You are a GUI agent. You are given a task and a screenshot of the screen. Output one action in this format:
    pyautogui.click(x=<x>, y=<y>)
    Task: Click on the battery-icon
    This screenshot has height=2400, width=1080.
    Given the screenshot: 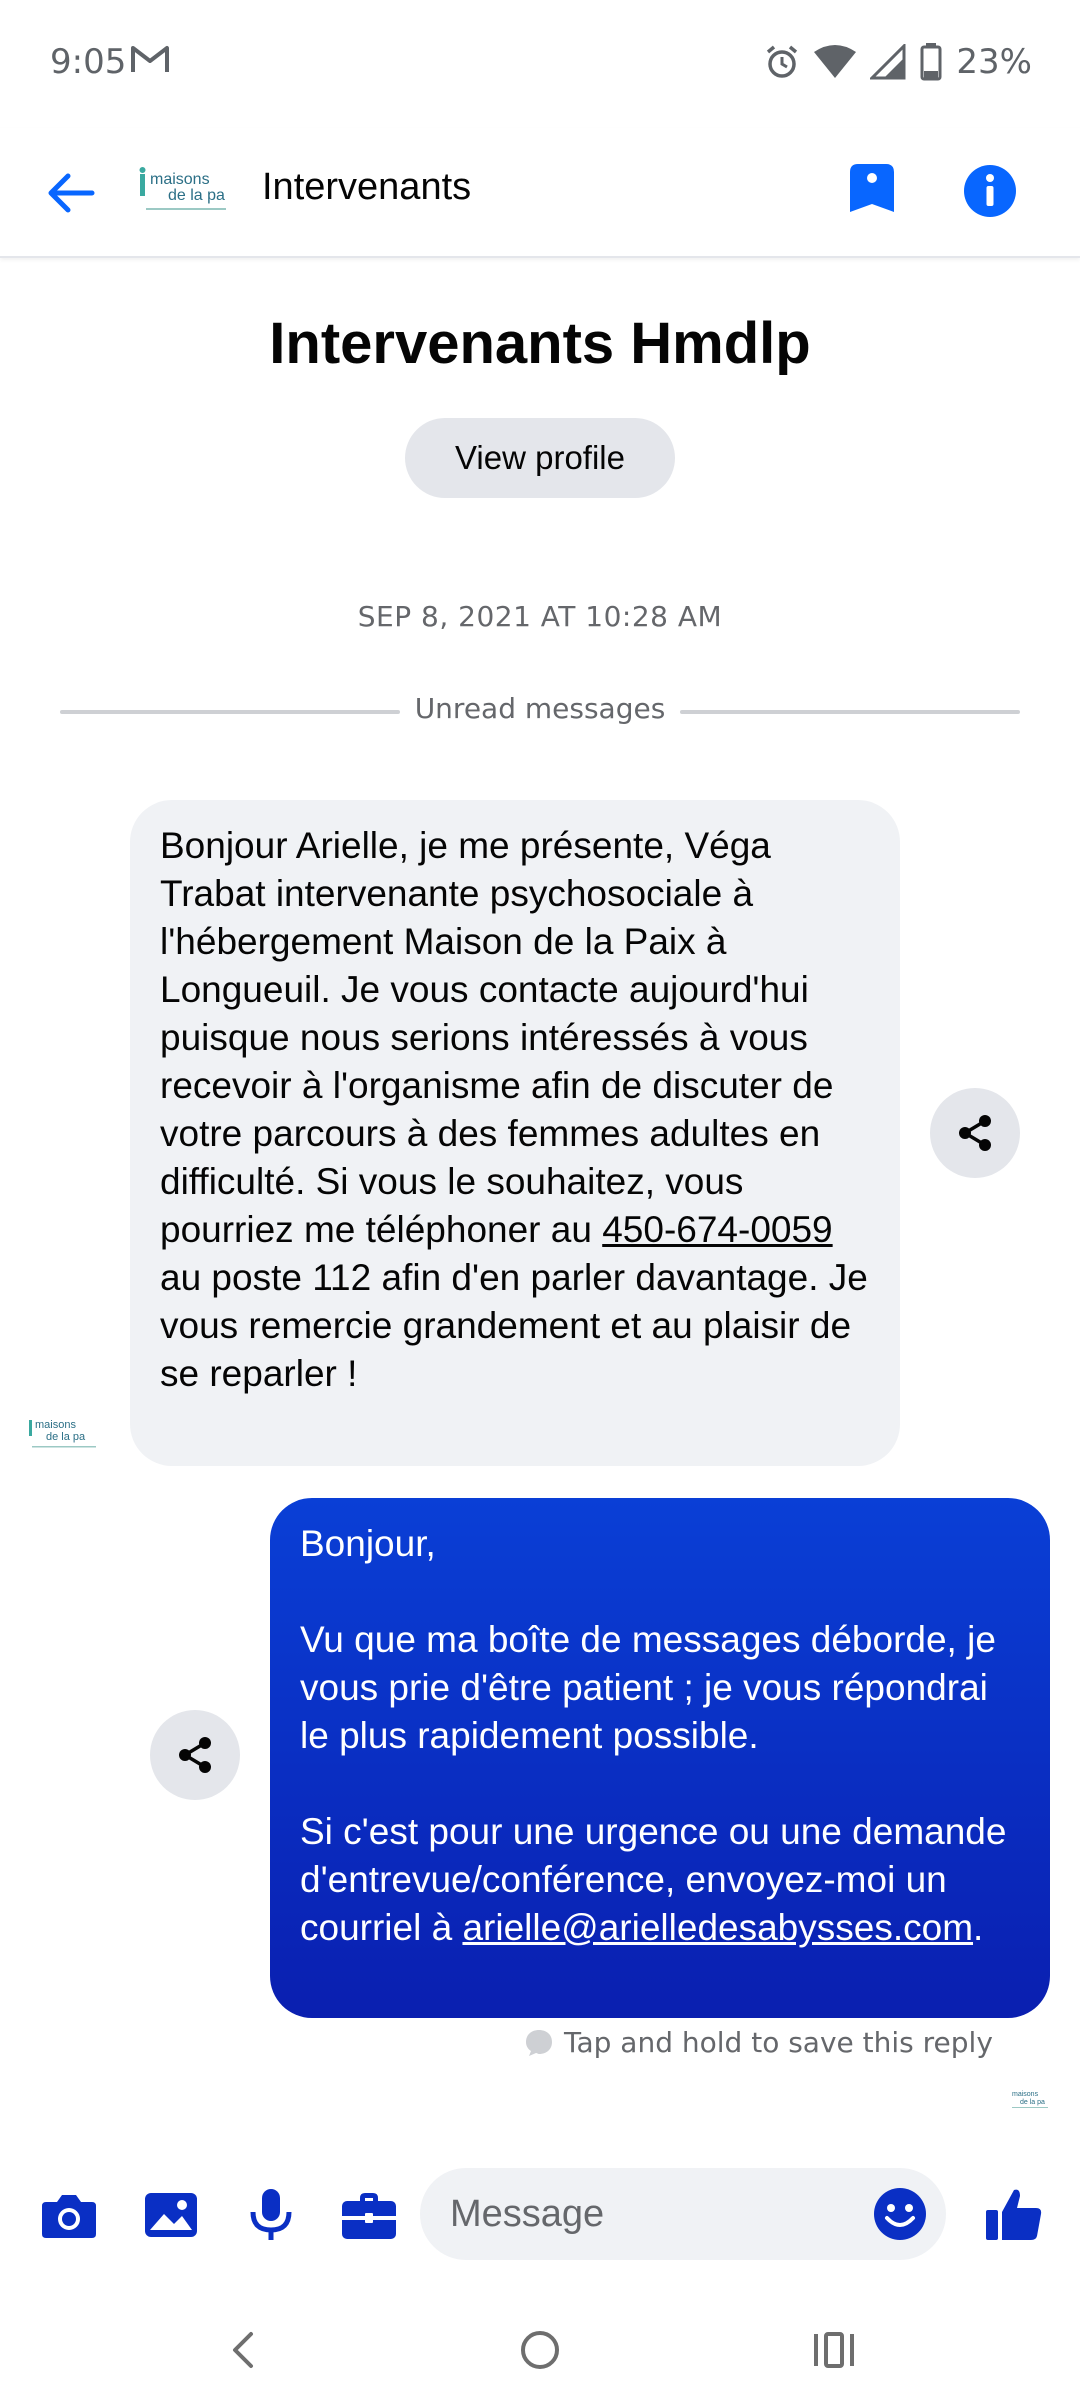 What is the action you would take?
    pyautogui.click(x=931, y=62)
    